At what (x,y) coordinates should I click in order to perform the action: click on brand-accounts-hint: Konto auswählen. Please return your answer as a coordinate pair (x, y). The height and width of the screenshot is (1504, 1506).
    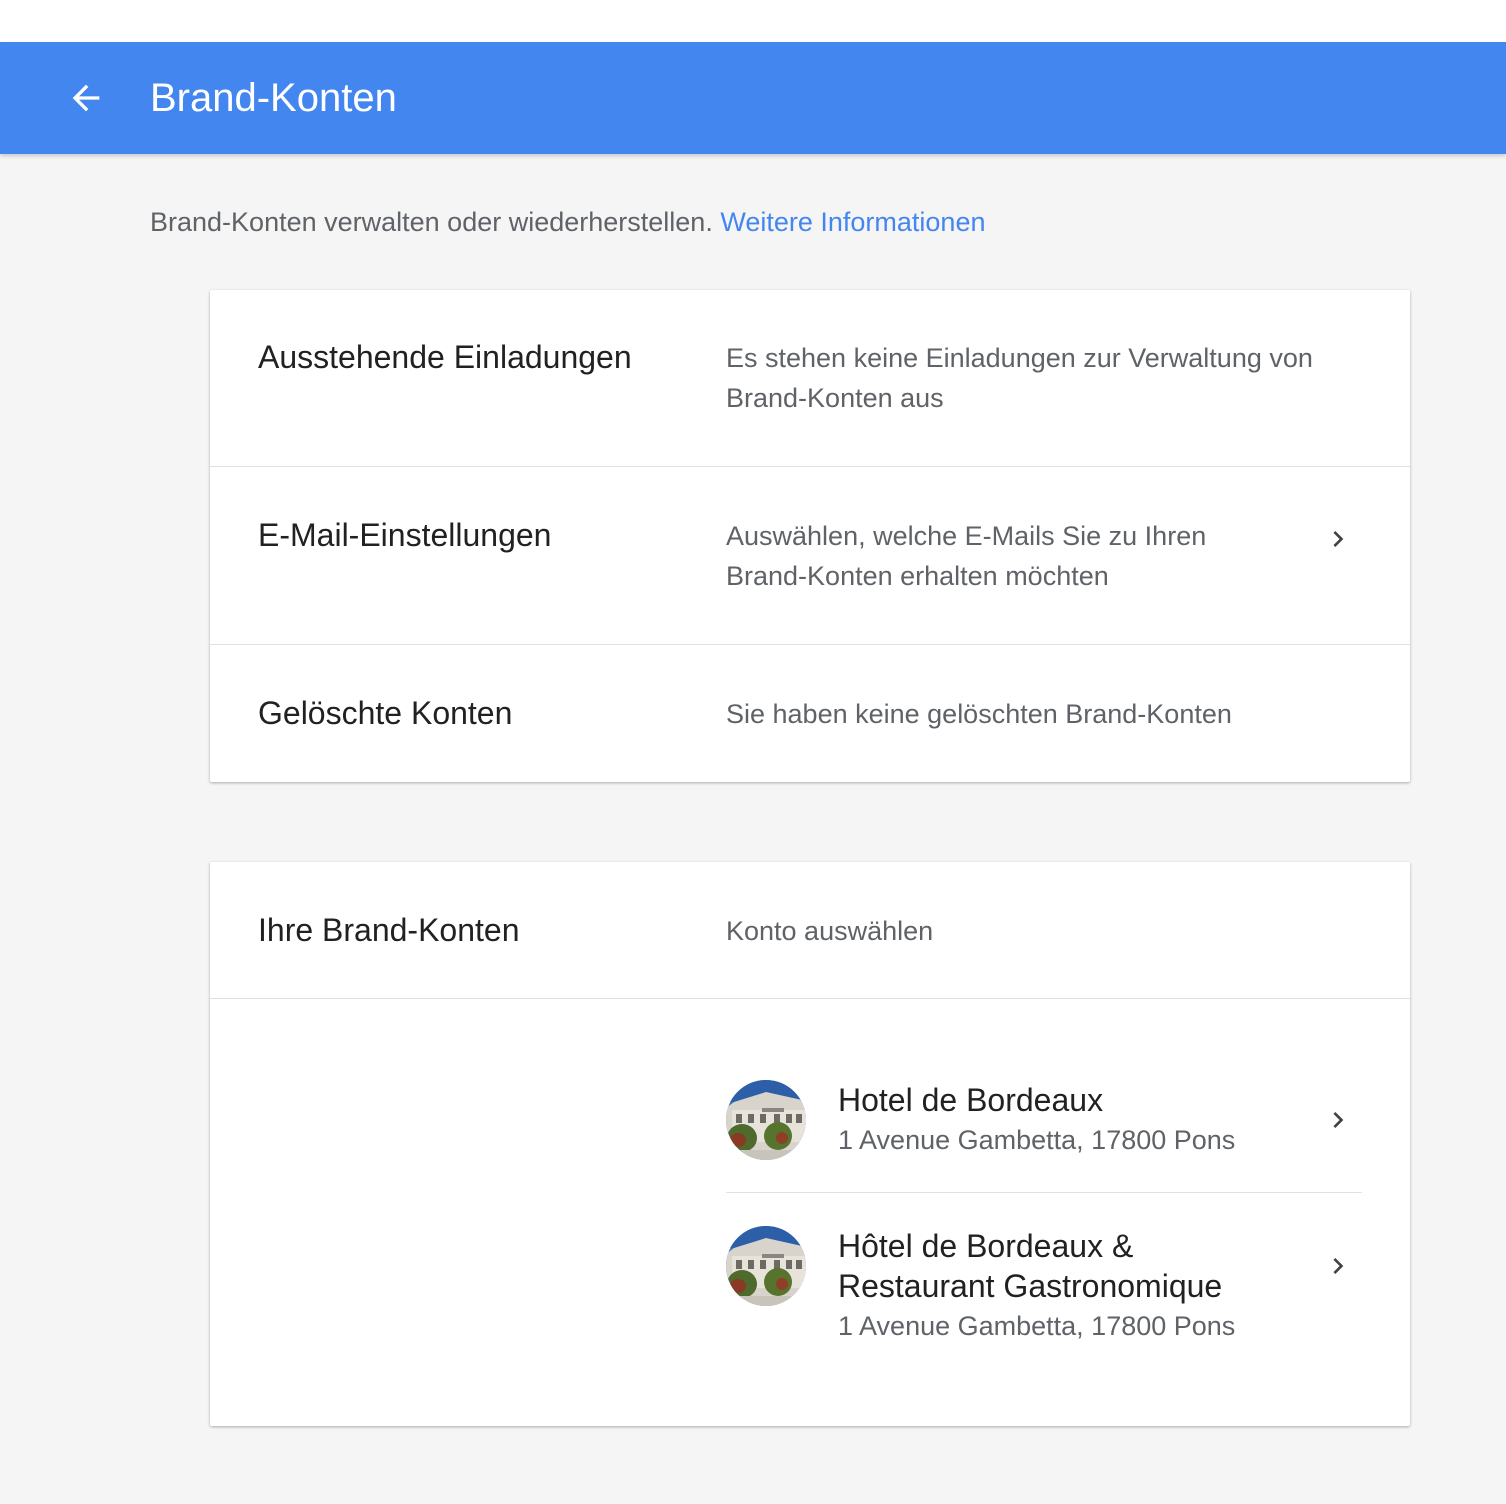
    Looking at the image, I should click on (830, 931).